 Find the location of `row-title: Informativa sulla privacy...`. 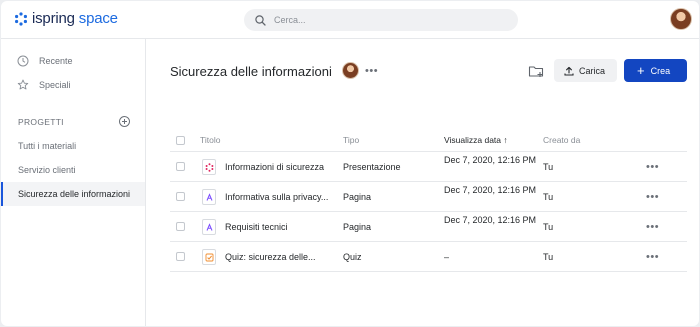

row-title: Informativa sulla privacy... is located at coordinates (276, 197).